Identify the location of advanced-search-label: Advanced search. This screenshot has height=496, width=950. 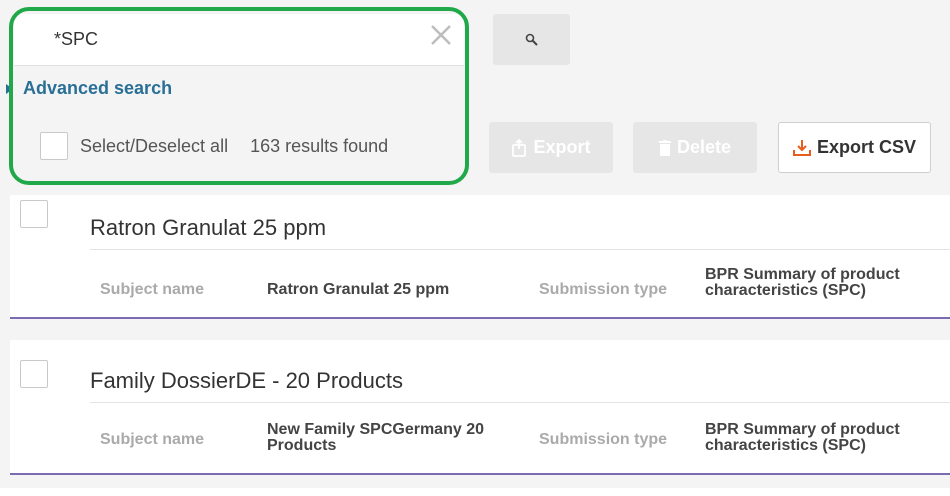
(98, 88).